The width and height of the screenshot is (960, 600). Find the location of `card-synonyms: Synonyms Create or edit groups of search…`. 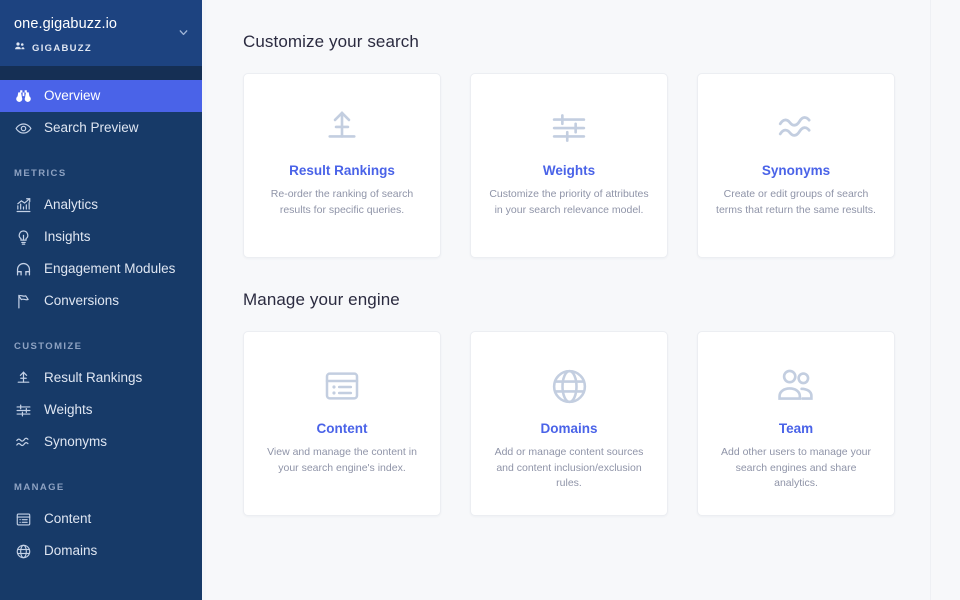

card-synonyms: Synonyms Create or edit groups of search… is located at coordinates (796, 165).